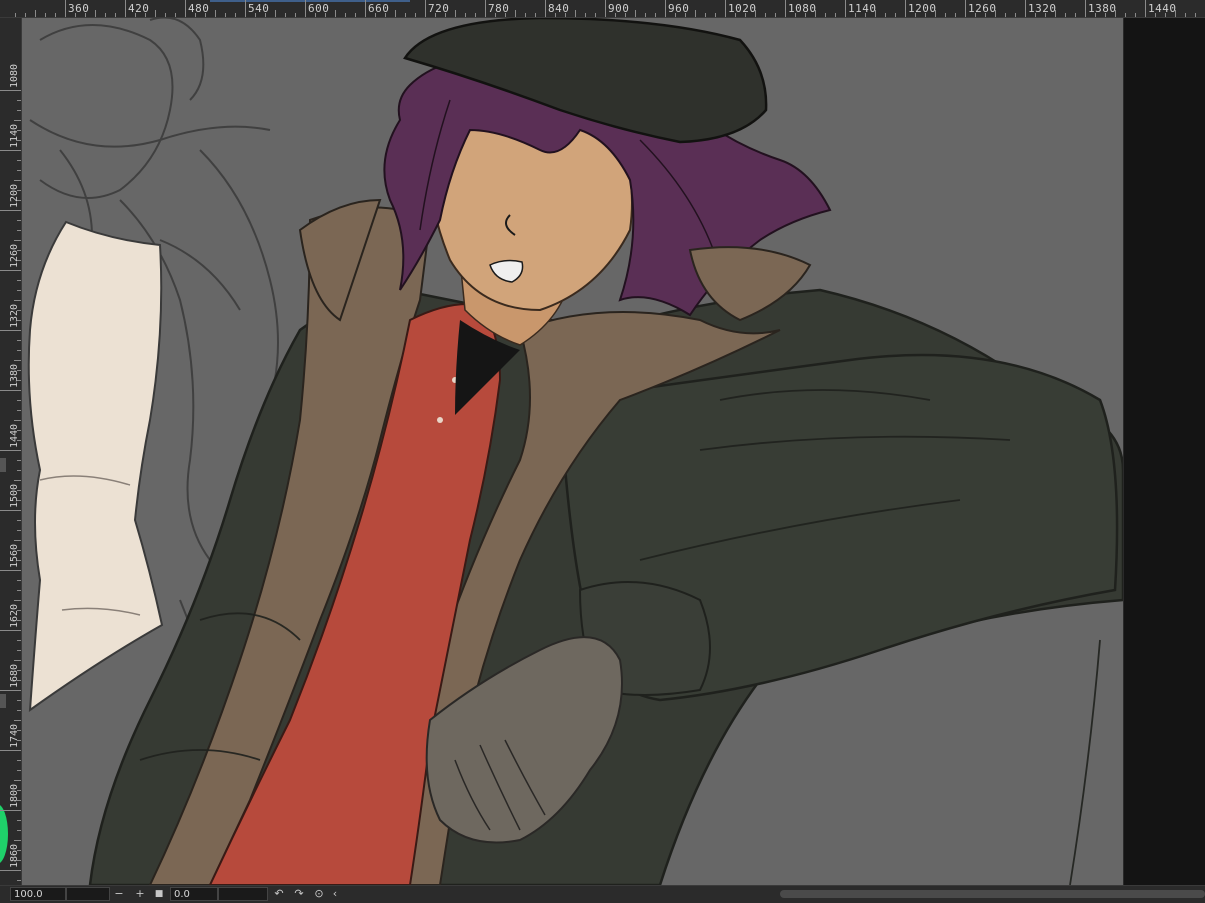 The height and width of the screenshot is (903, 1205). Describe the element at coordinates (279, 894) in the screenshot. I see `rotate-ccw-icon: ↶` at that location.